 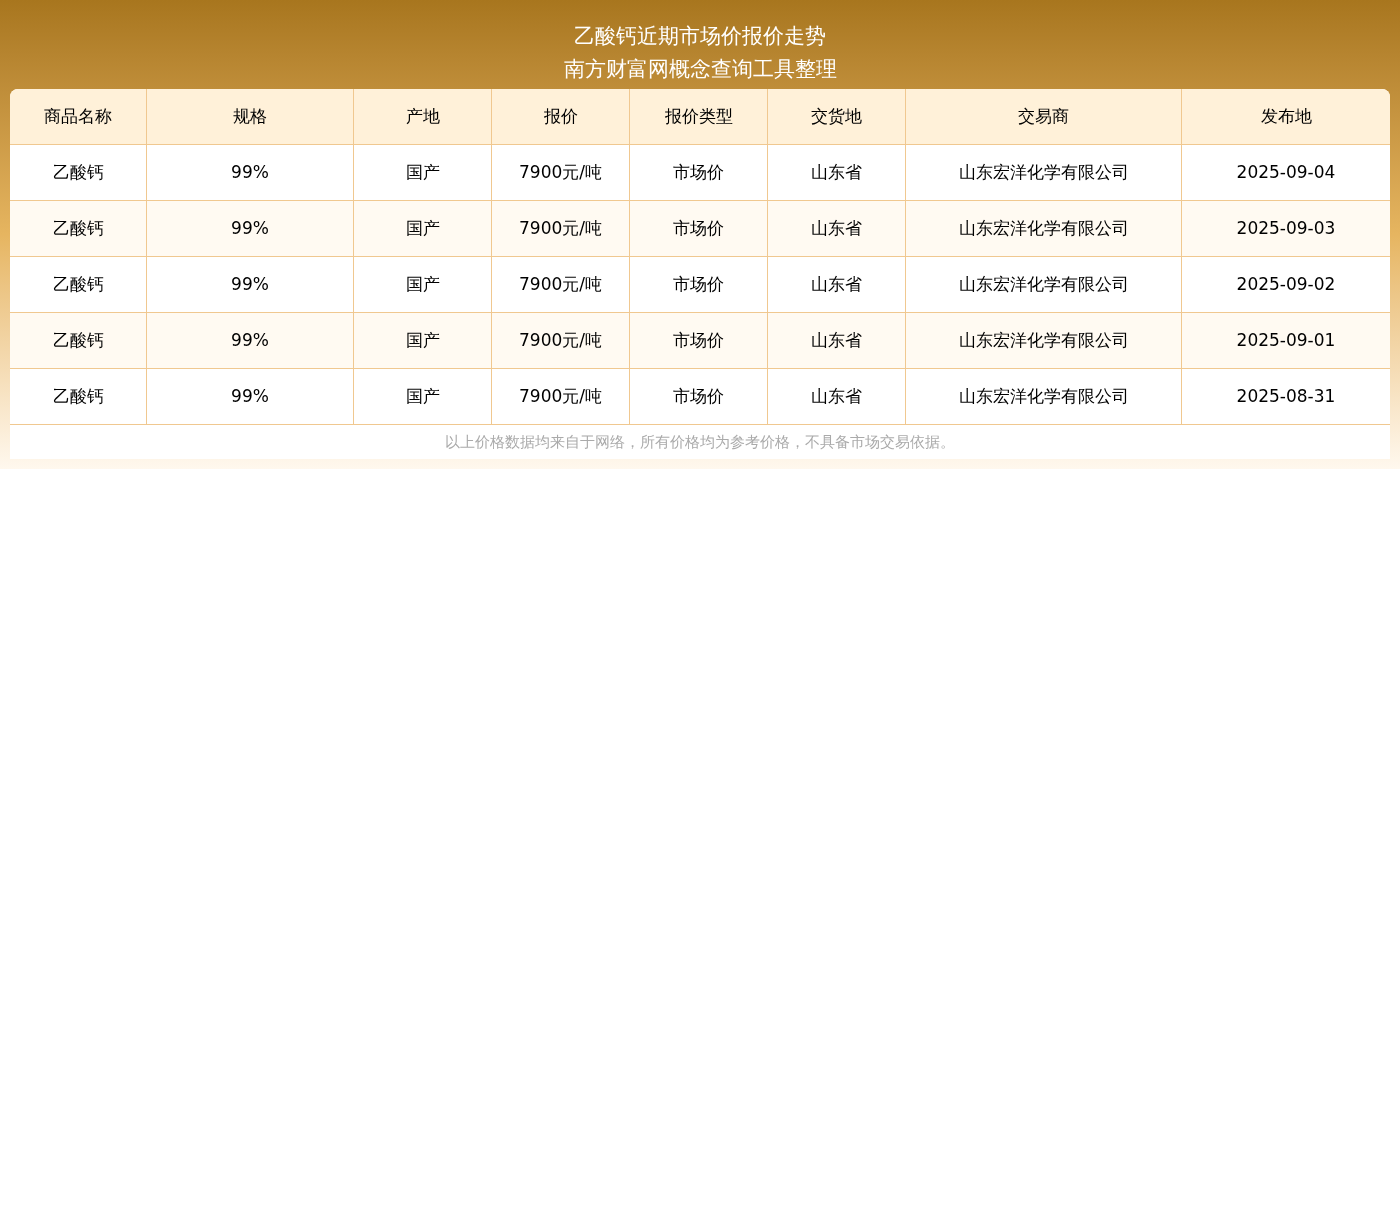 What do you see at coordinates (837, 116) in the screenshot?
I see `column-header: 交货地` at bounding box center [837, 116].